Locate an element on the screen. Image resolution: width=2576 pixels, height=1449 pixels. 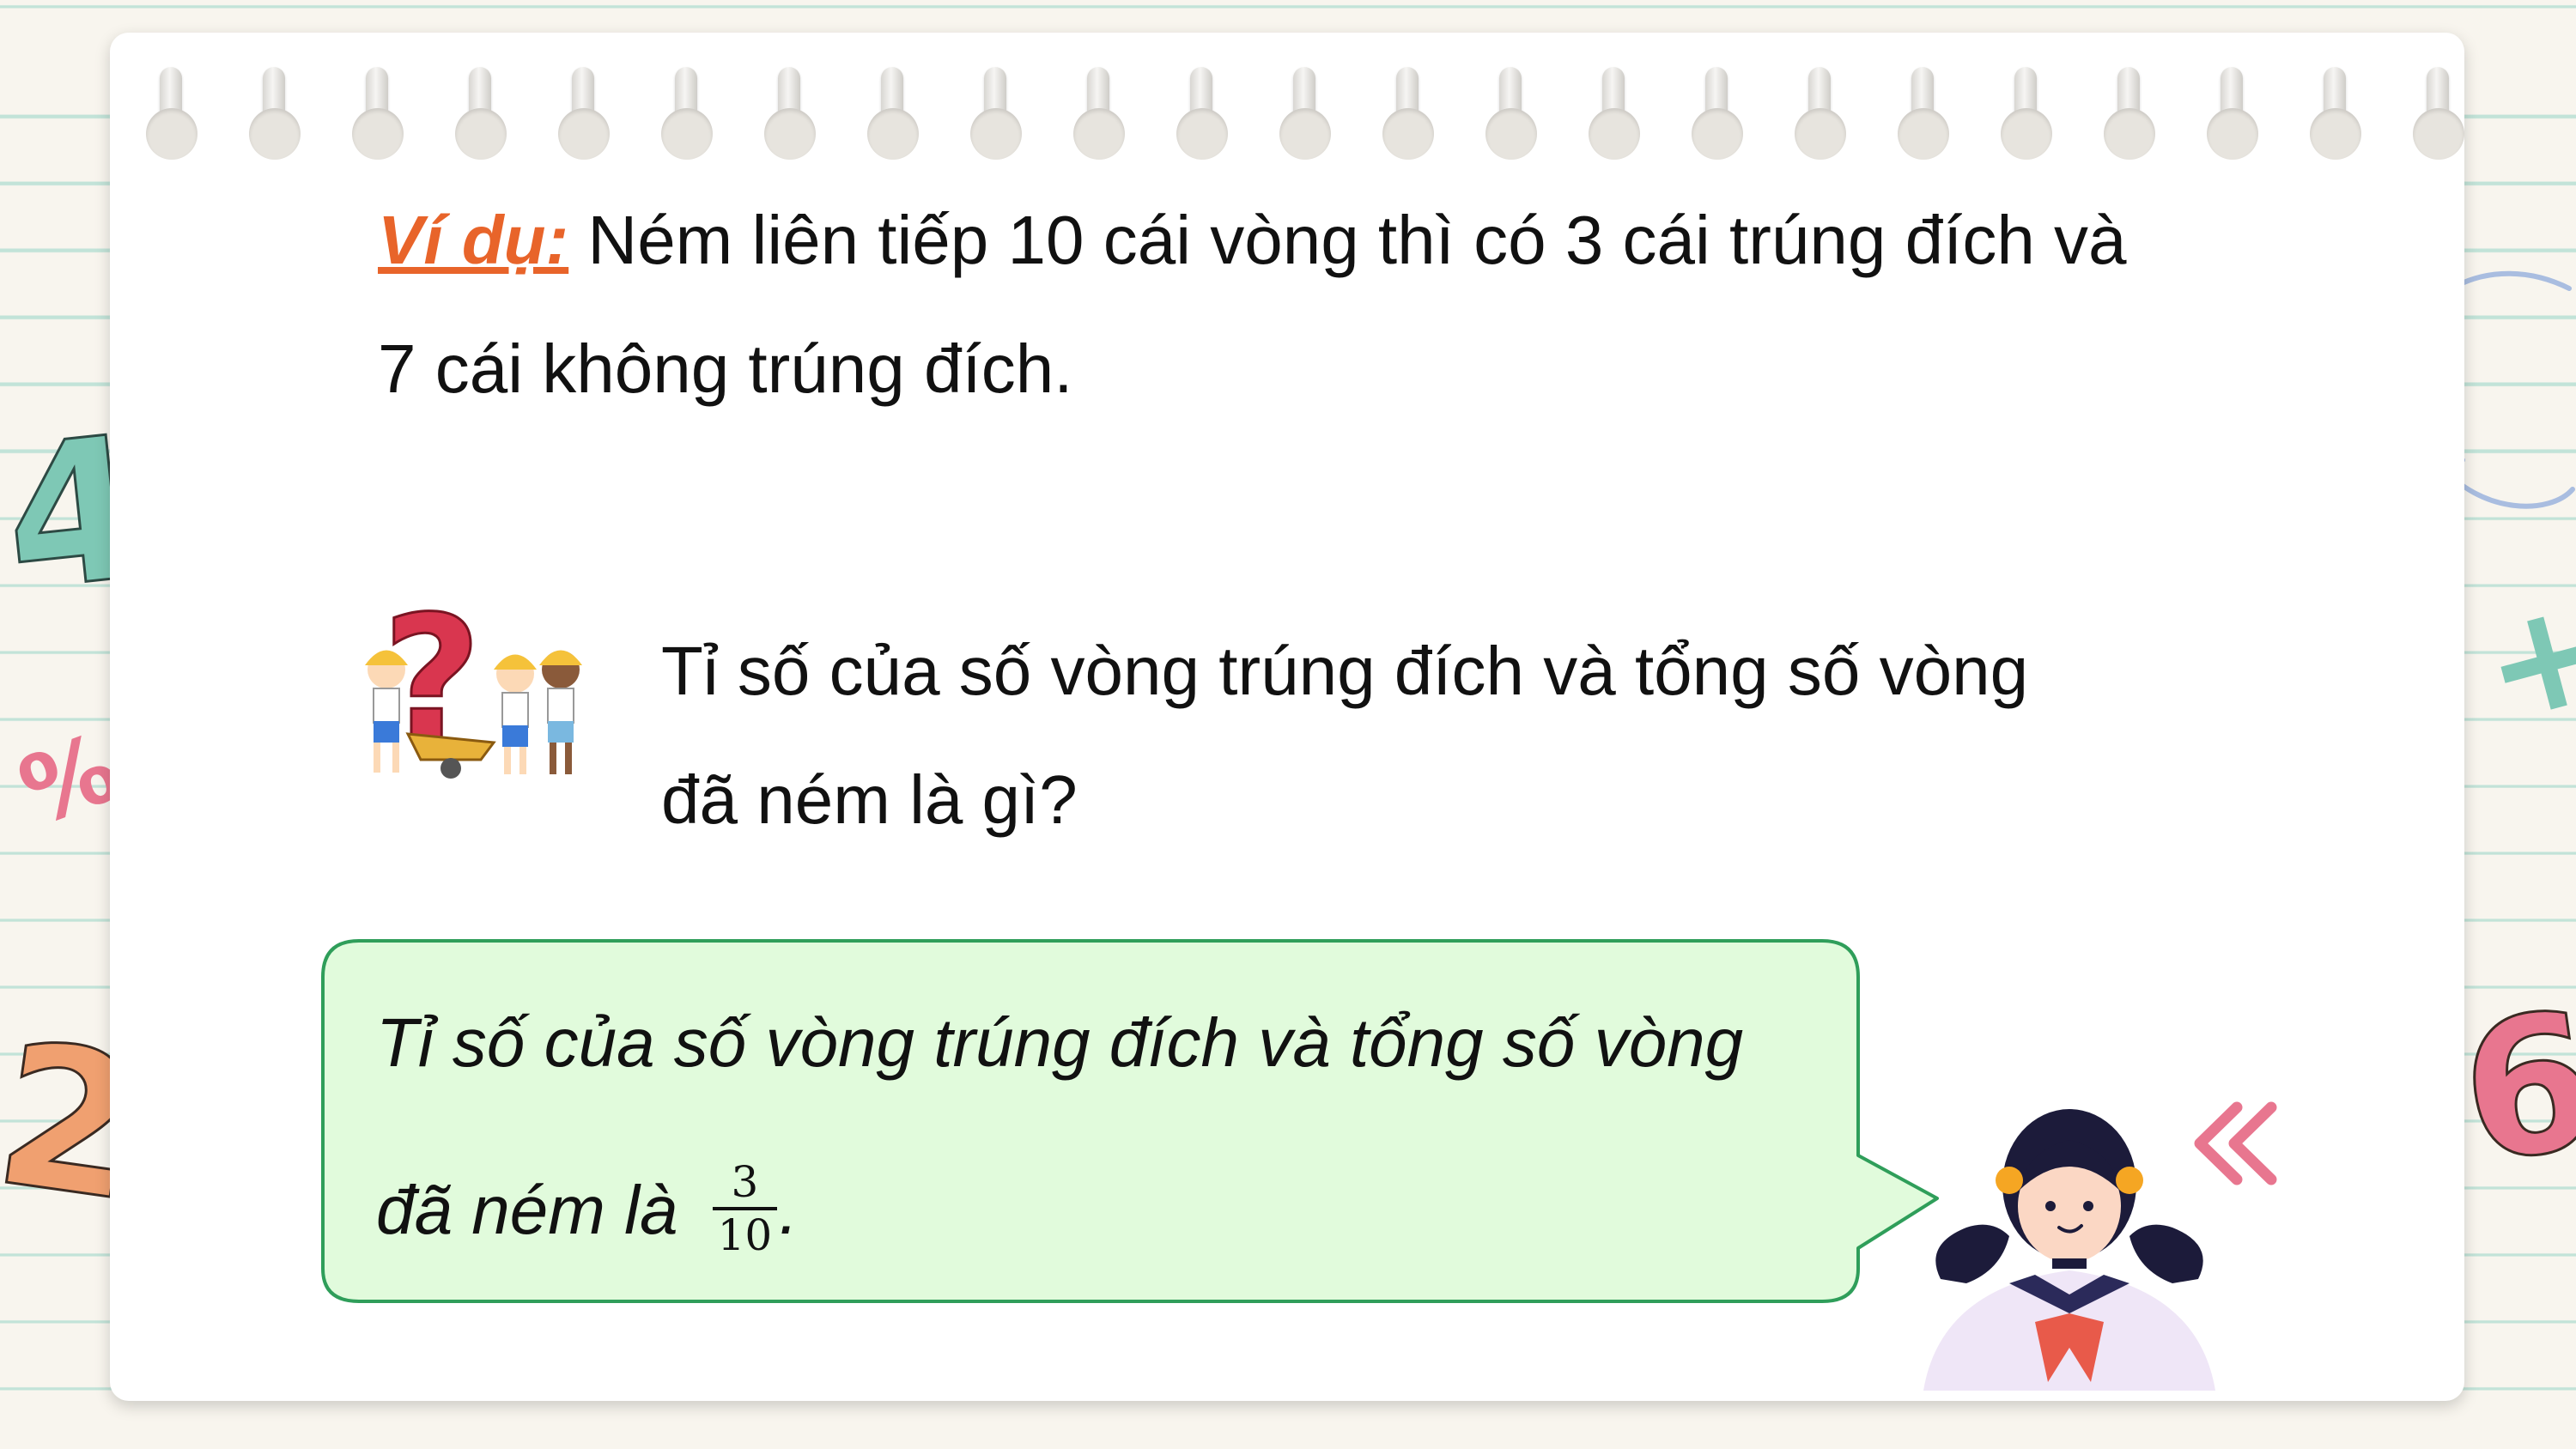
answer-suffix: . is located at coordinates (789, 1210).